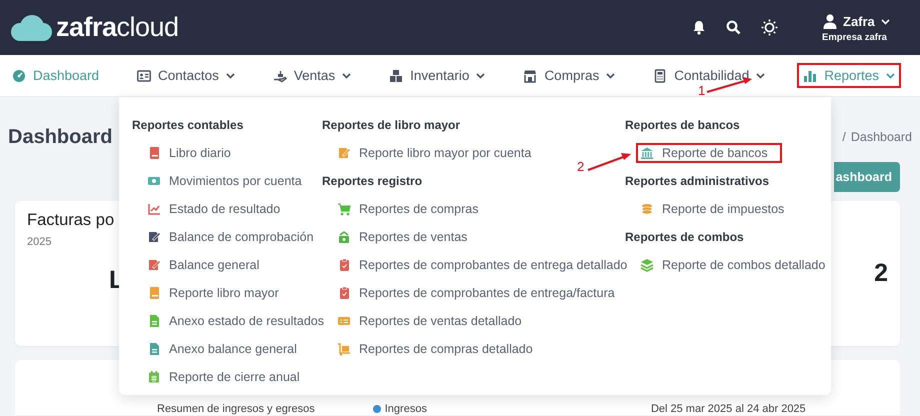  I want to click on user-name: Zafra, so click(859, 21).